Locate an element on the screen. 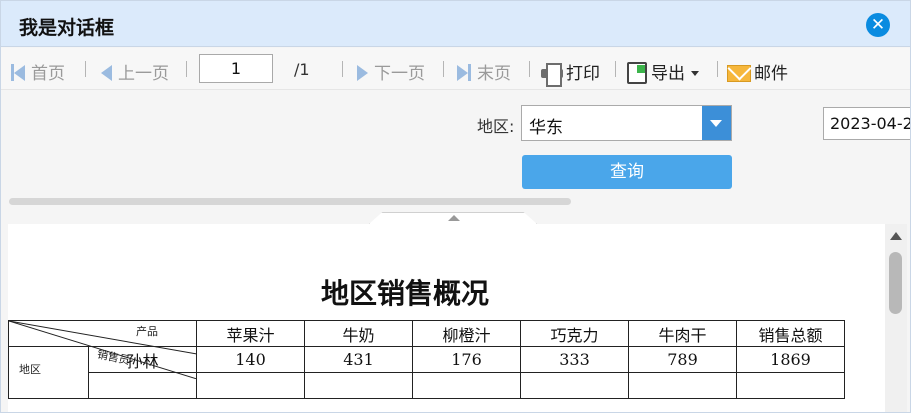 This screenshot has height=413, width=911. region-select-value: 华东 is located at coordinates (546, 128).